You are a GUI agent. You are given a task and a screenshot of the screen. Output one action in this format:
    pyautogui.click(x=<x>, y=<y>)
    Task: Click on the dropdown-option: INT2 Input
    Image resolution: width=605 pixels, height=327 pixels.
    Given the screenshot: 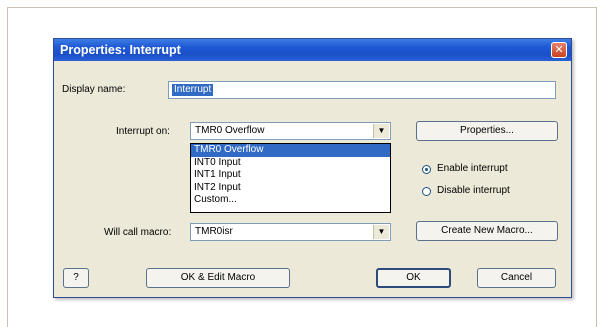 What is the action you would take?
    pyautogui.click(x=290, y=188)
    